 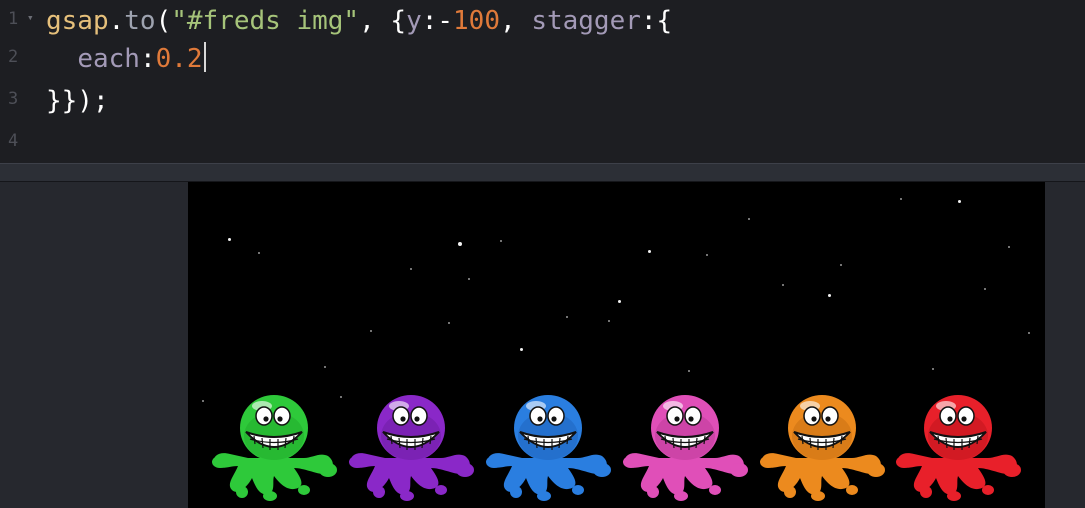 What do you see at coordinates (542, 144) in the screenshot?
I see `code-line: 4` at bounding box center [542, 144].